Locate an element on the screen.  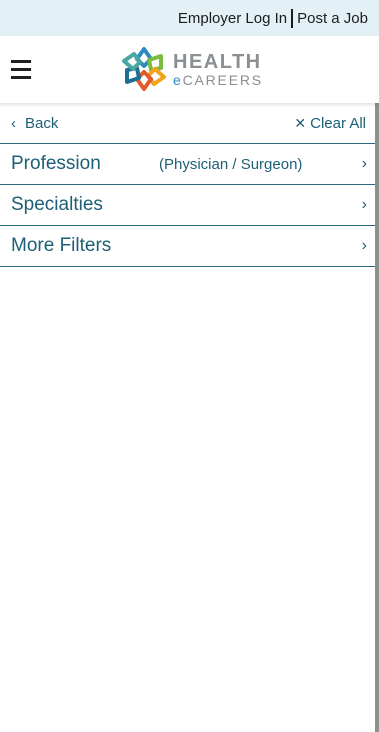
logo-health: HEALTH is located at coordinates (217, 61).